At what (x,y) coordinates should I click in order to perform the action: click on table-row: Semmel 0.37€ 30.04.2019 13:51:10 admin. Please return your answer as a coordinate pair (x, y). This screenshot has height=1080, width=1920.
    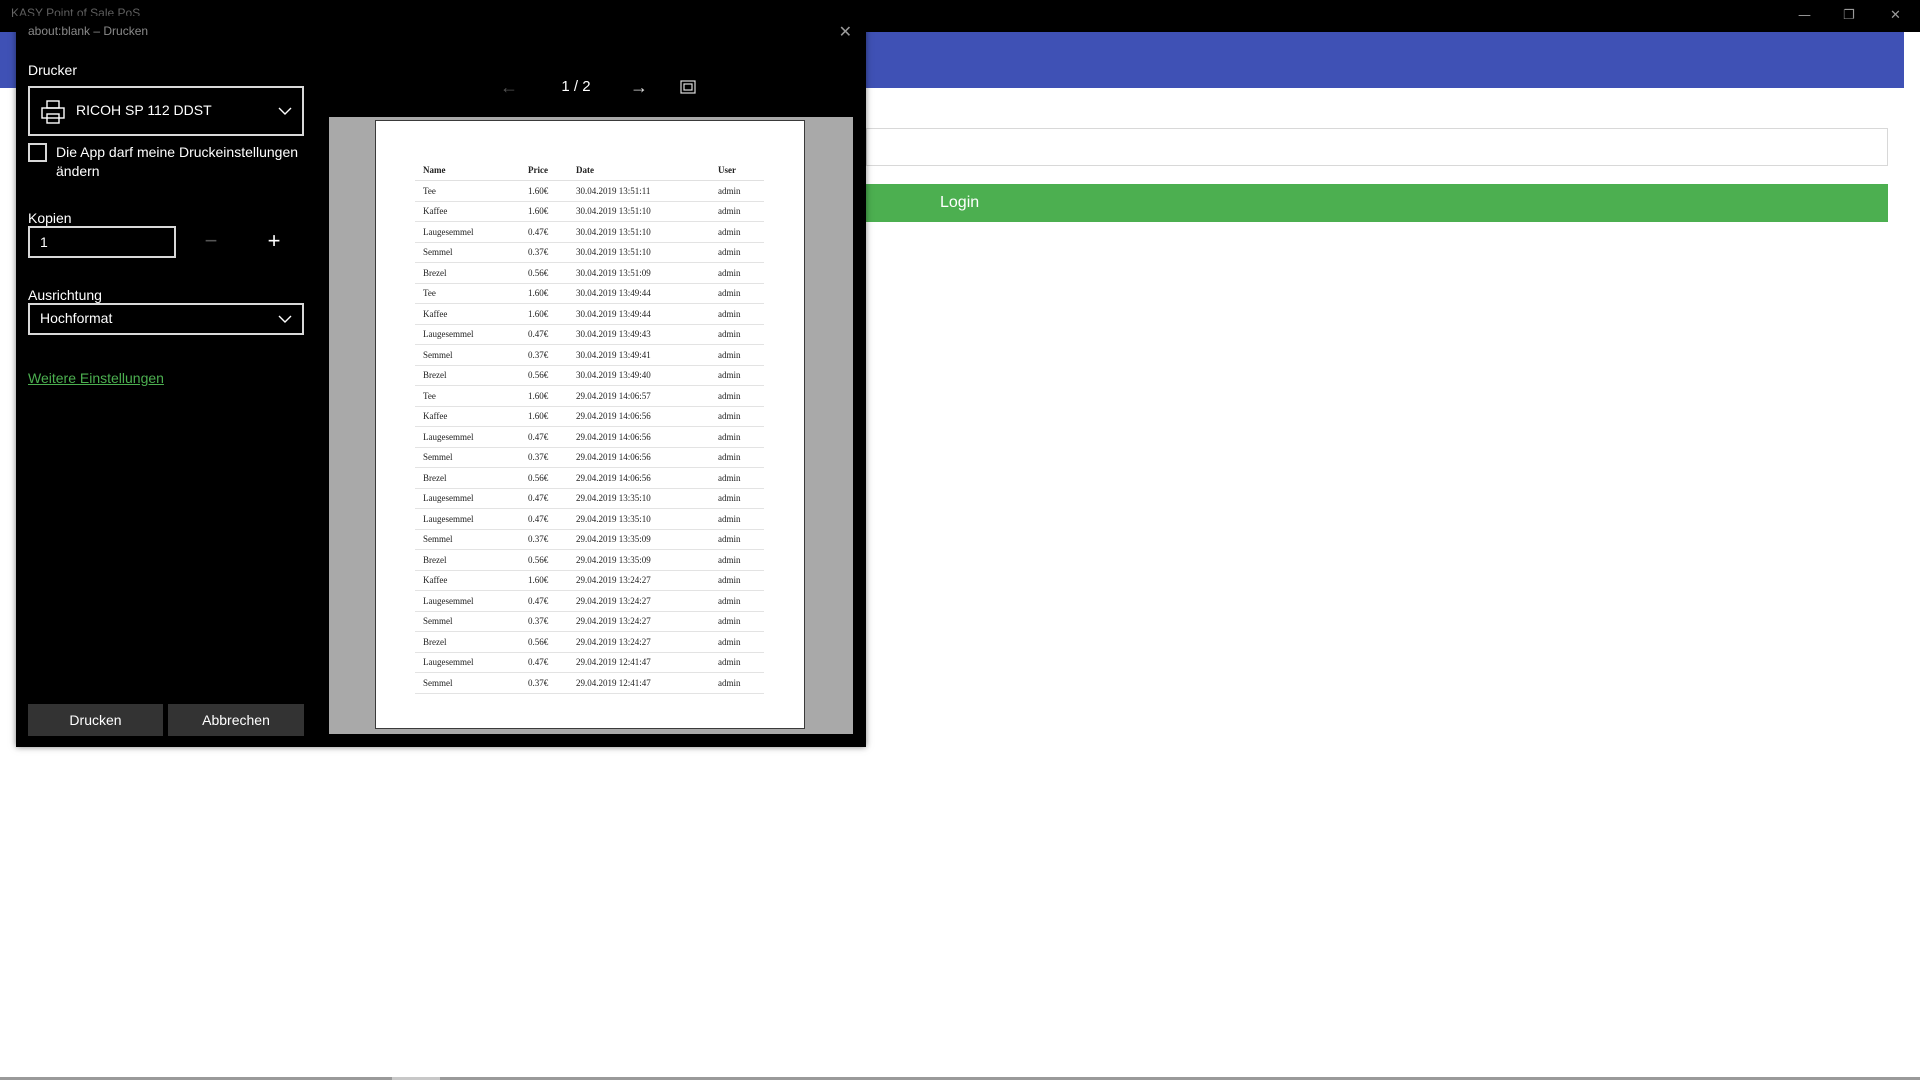
    Looking at the image, I should click on (589, 252).